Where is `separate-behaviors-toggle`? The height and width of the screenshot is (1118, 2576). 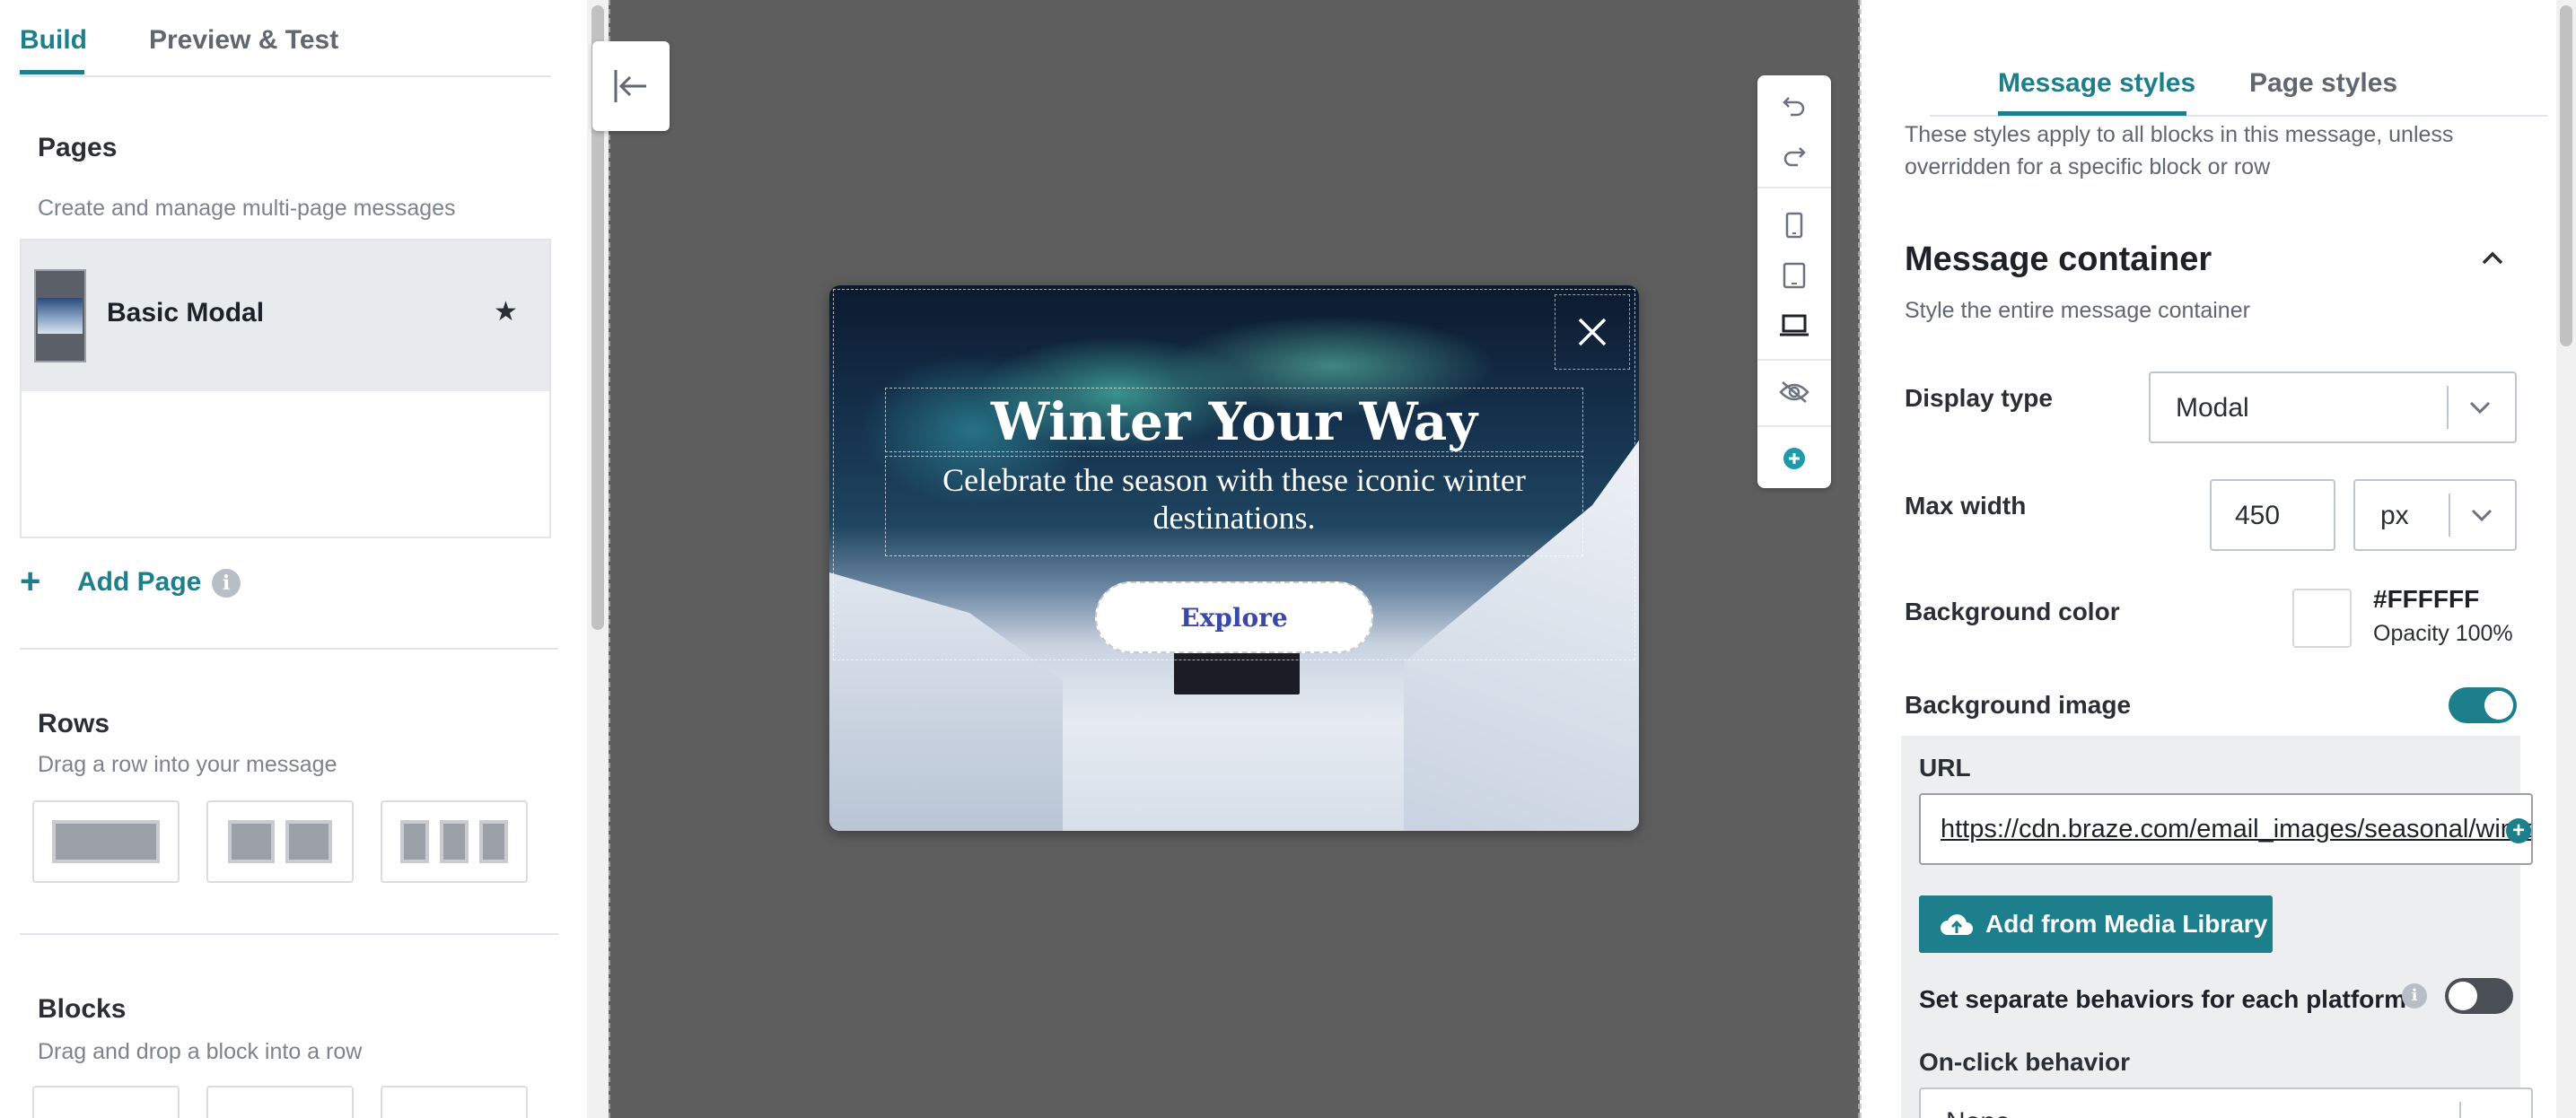 separate-behaviors-toggle is located at coordinates (2479, 996).